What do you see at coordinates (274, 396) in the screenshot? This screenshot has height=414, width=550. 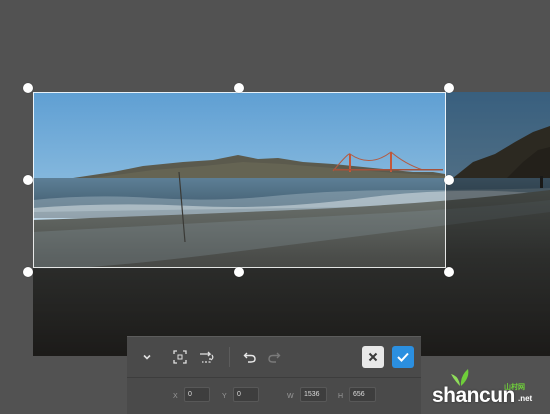 I see `toolbar-dimensions-row: X 0 Y 0 W 1536 H 656` at bounding box center [274, 396].